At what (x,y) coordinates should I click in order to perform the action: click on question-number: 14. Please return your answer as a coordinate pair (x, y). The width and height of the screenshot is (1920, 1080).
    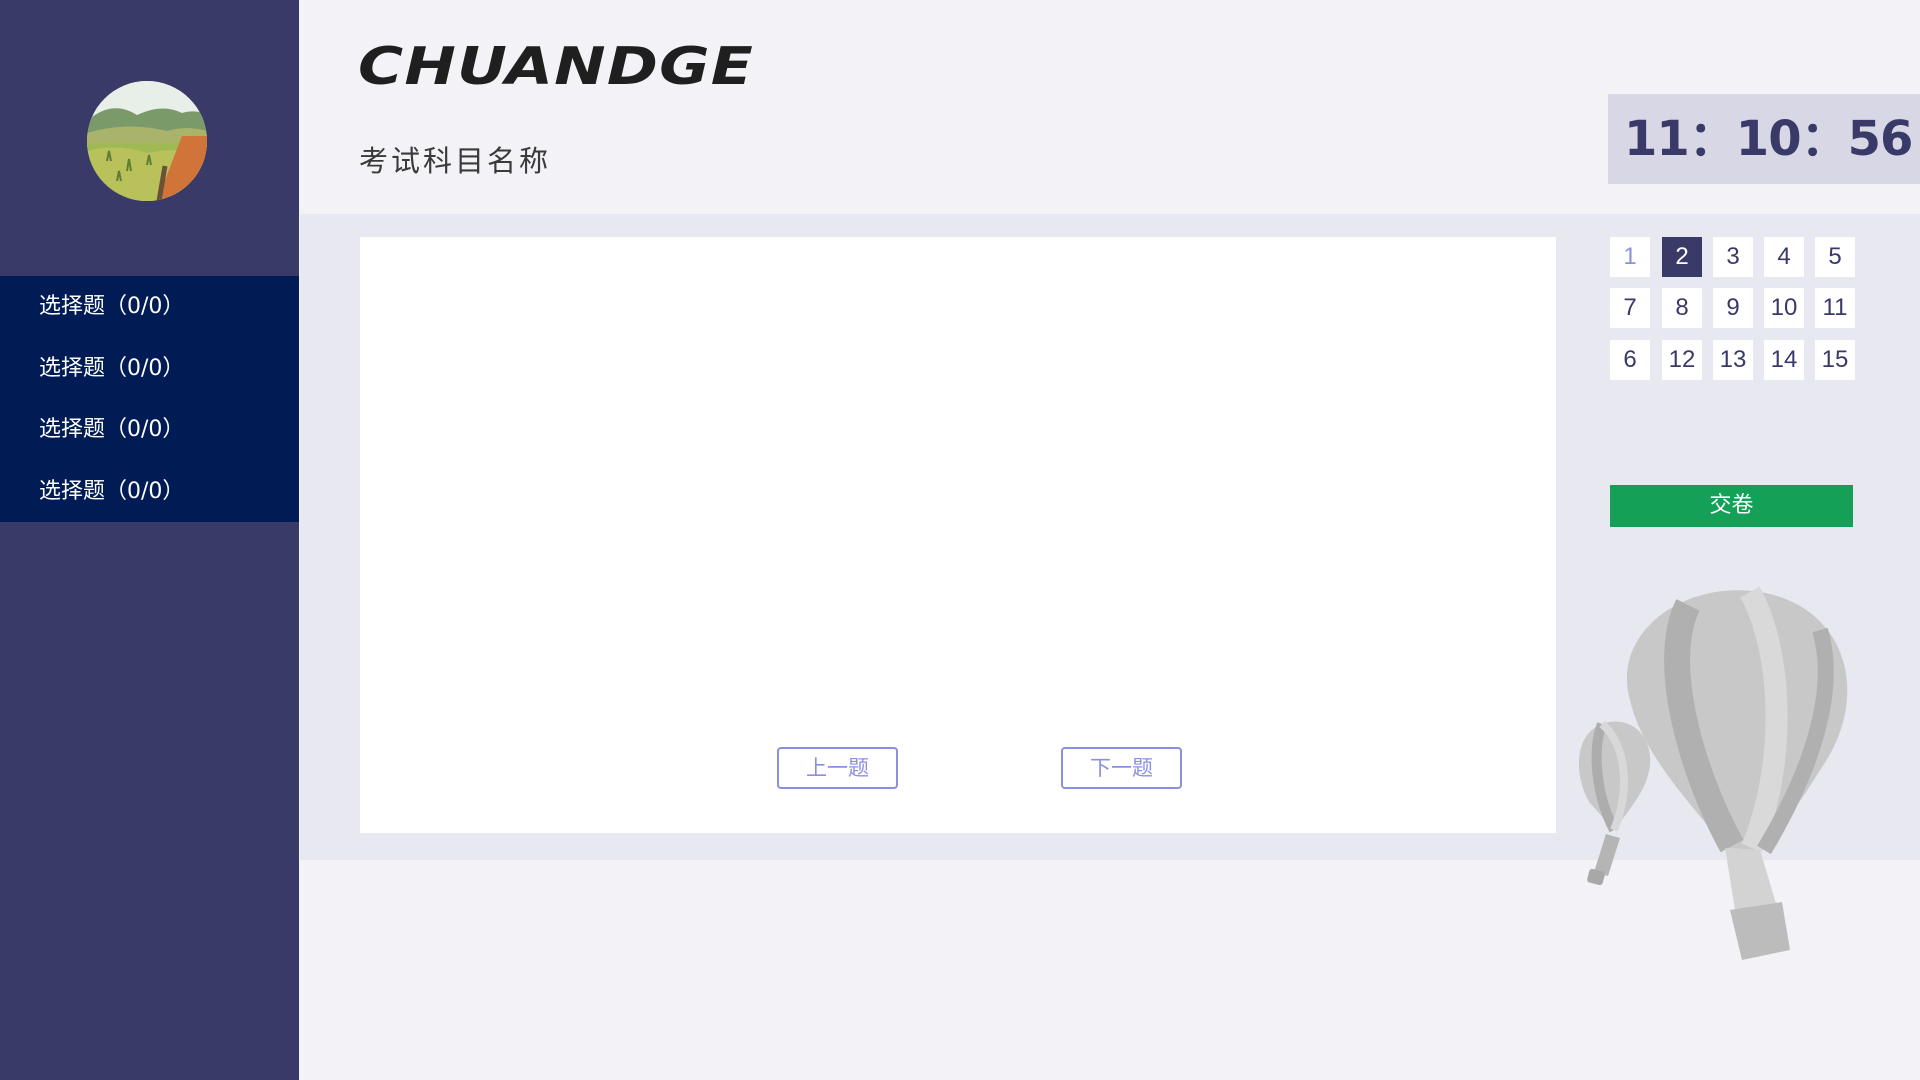
    Looking at the image, I should click on (1784, 360).